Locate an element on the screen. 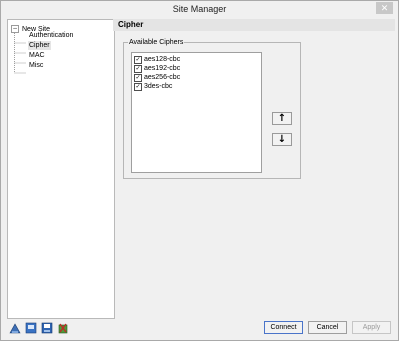 This screenshot has width=399, height=341. collapse-icon: − is located at coordinates (15, 29).